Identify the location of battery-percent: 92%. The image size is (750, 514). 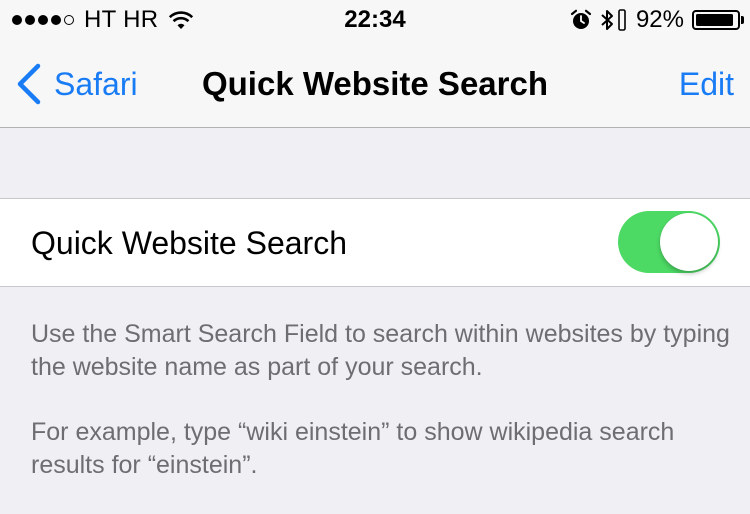
(659, 19).